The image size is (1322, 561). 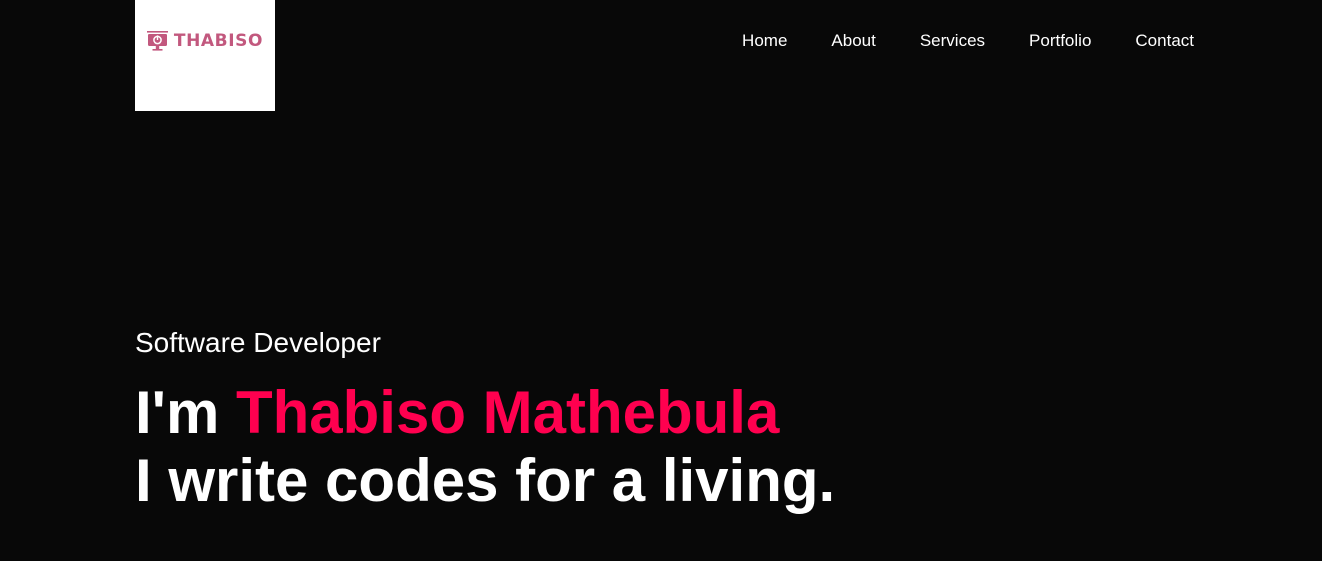 What do you see at coordinates (952, 40) in the screenshot?
I see `nav-services-link: Services` at bounding box center [952, 40].